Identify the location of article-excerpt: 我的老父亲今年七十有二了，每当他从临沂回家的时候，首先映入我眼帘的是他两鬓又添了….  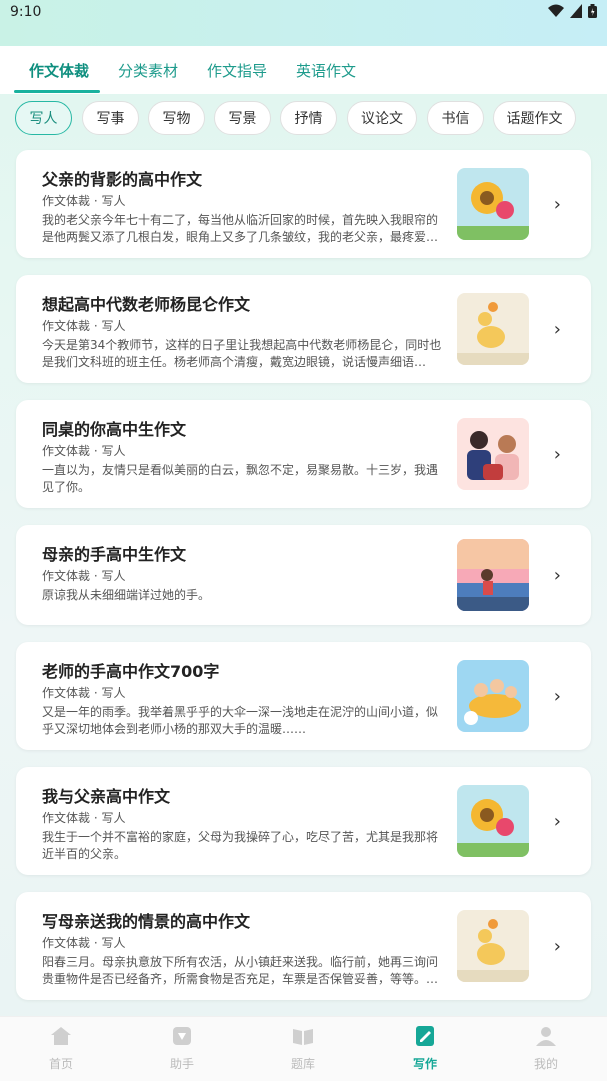
(240, 228).